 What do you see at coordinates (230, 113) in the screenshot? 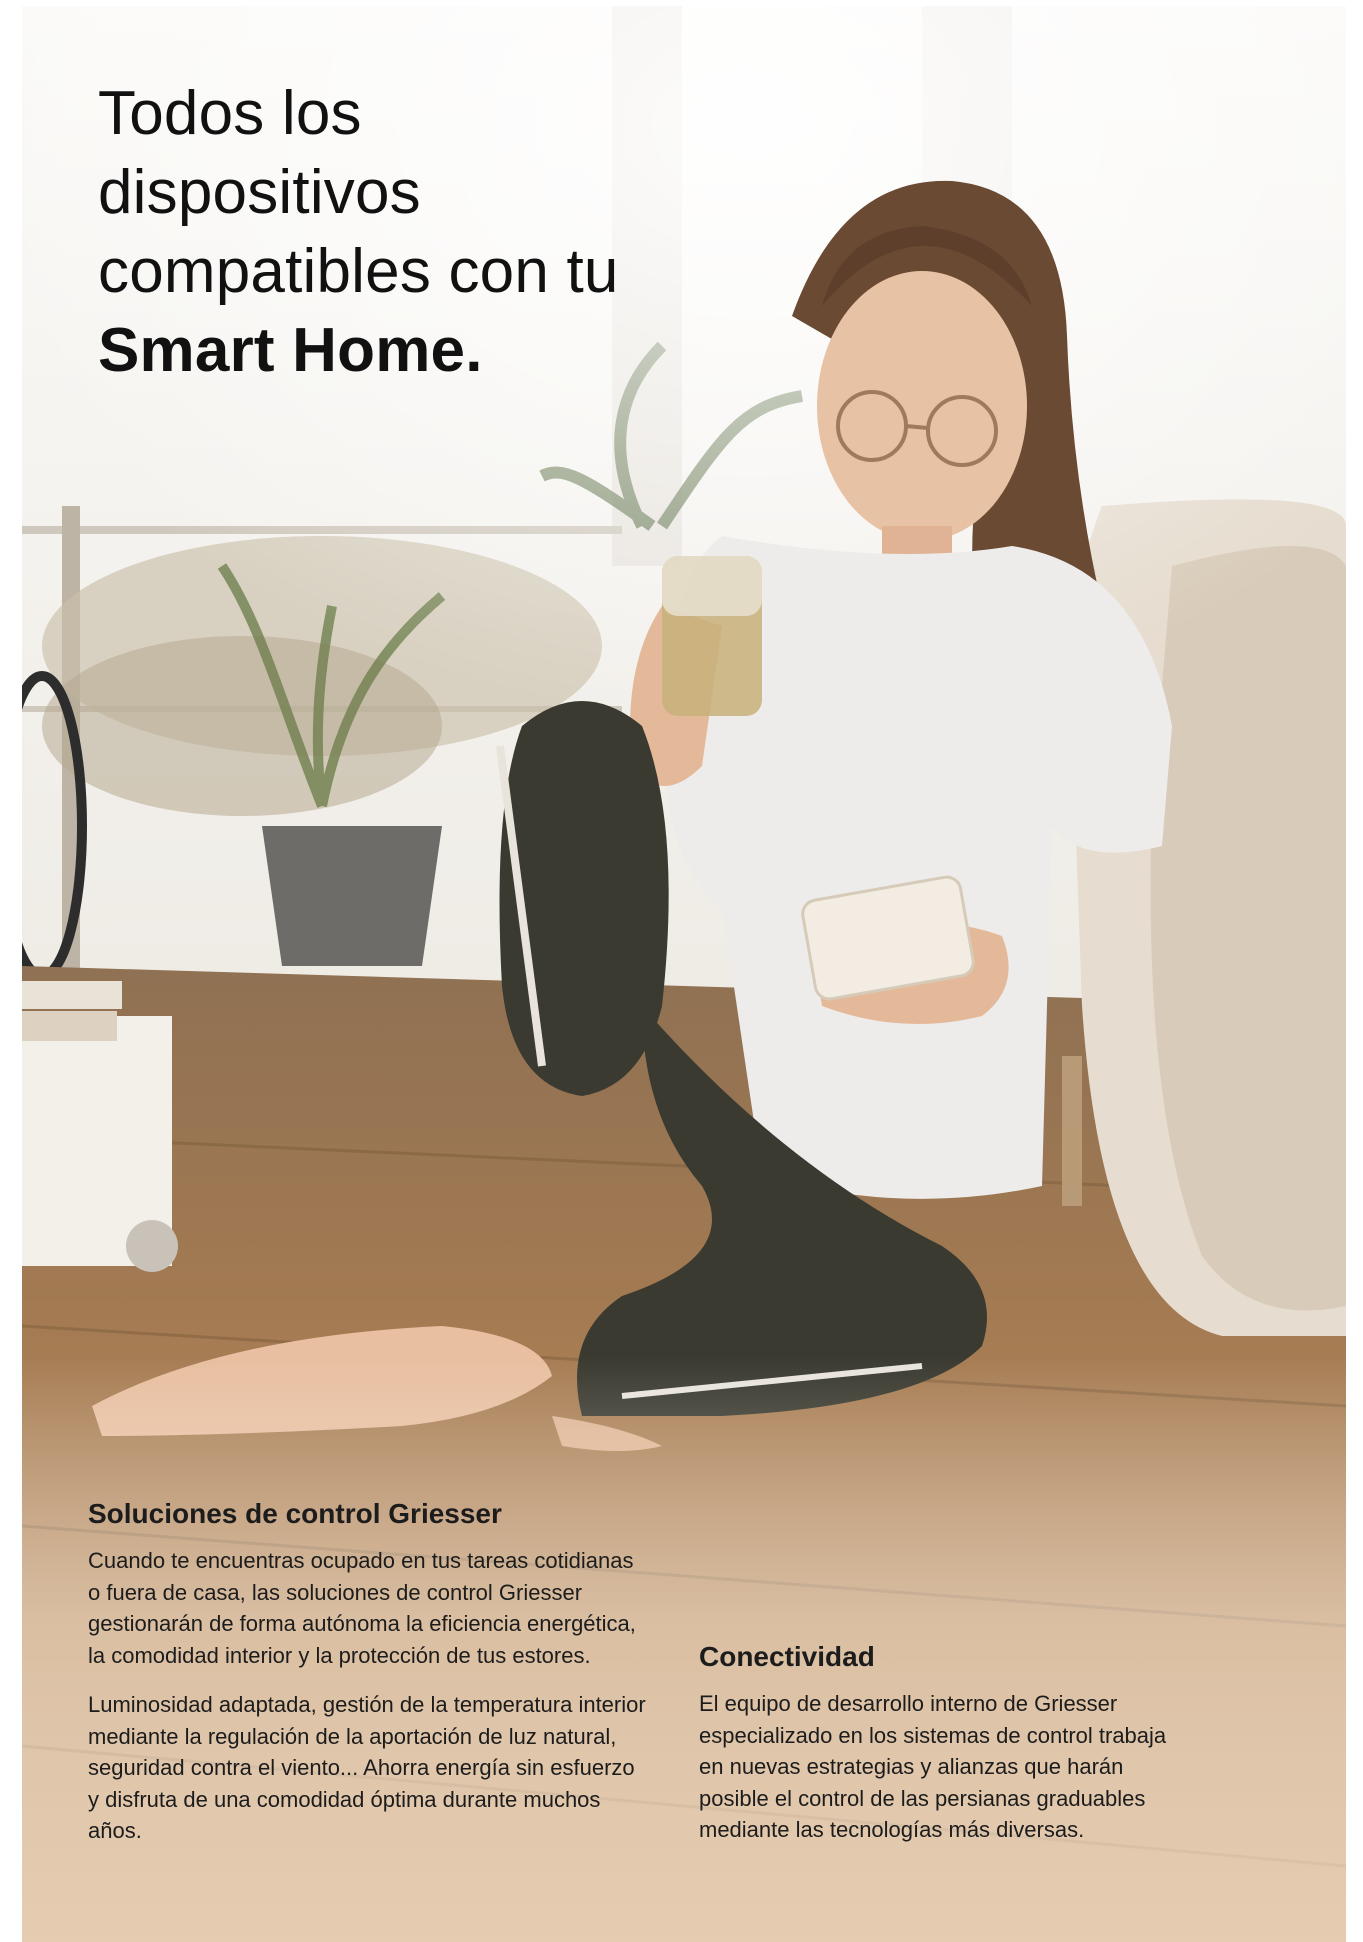
I see `headline-line-1: Todos los` at bounding box center [230, 113].